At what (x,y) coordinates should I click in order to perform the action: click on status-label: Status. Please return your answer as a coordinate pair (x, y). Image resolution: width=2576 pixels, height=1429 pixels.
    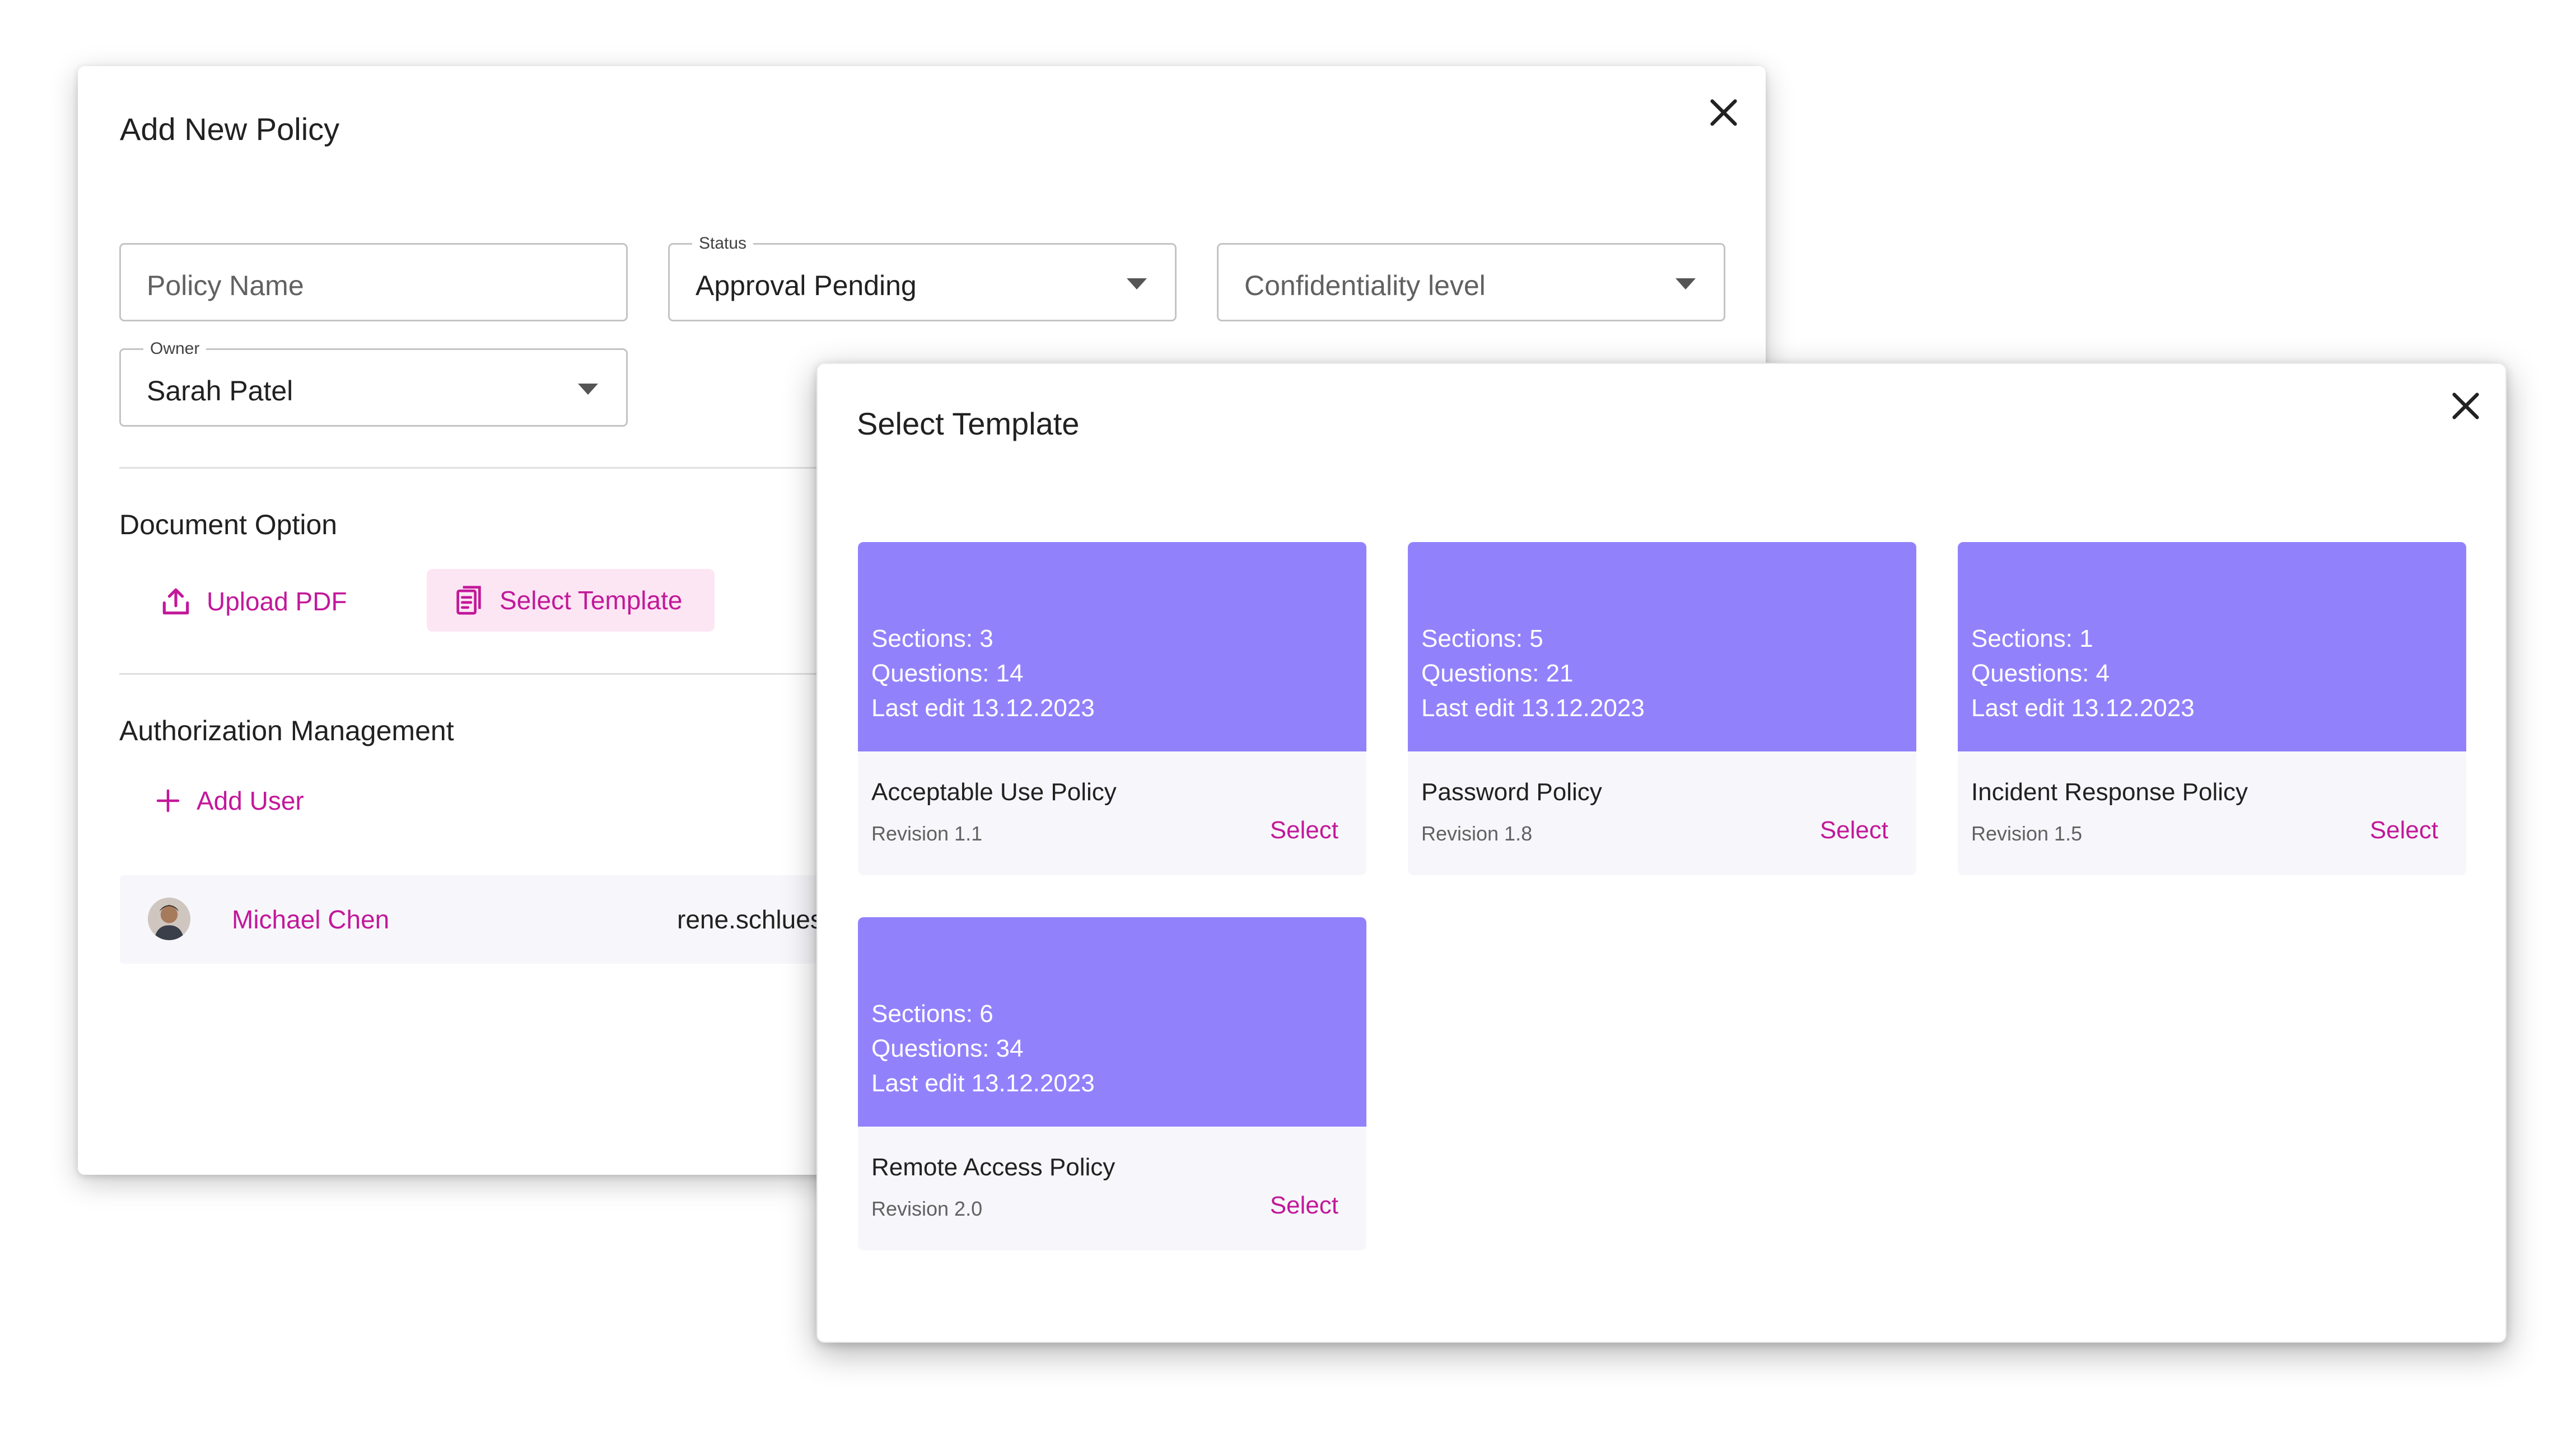
    Looking at the image, I should click on (723, 243).